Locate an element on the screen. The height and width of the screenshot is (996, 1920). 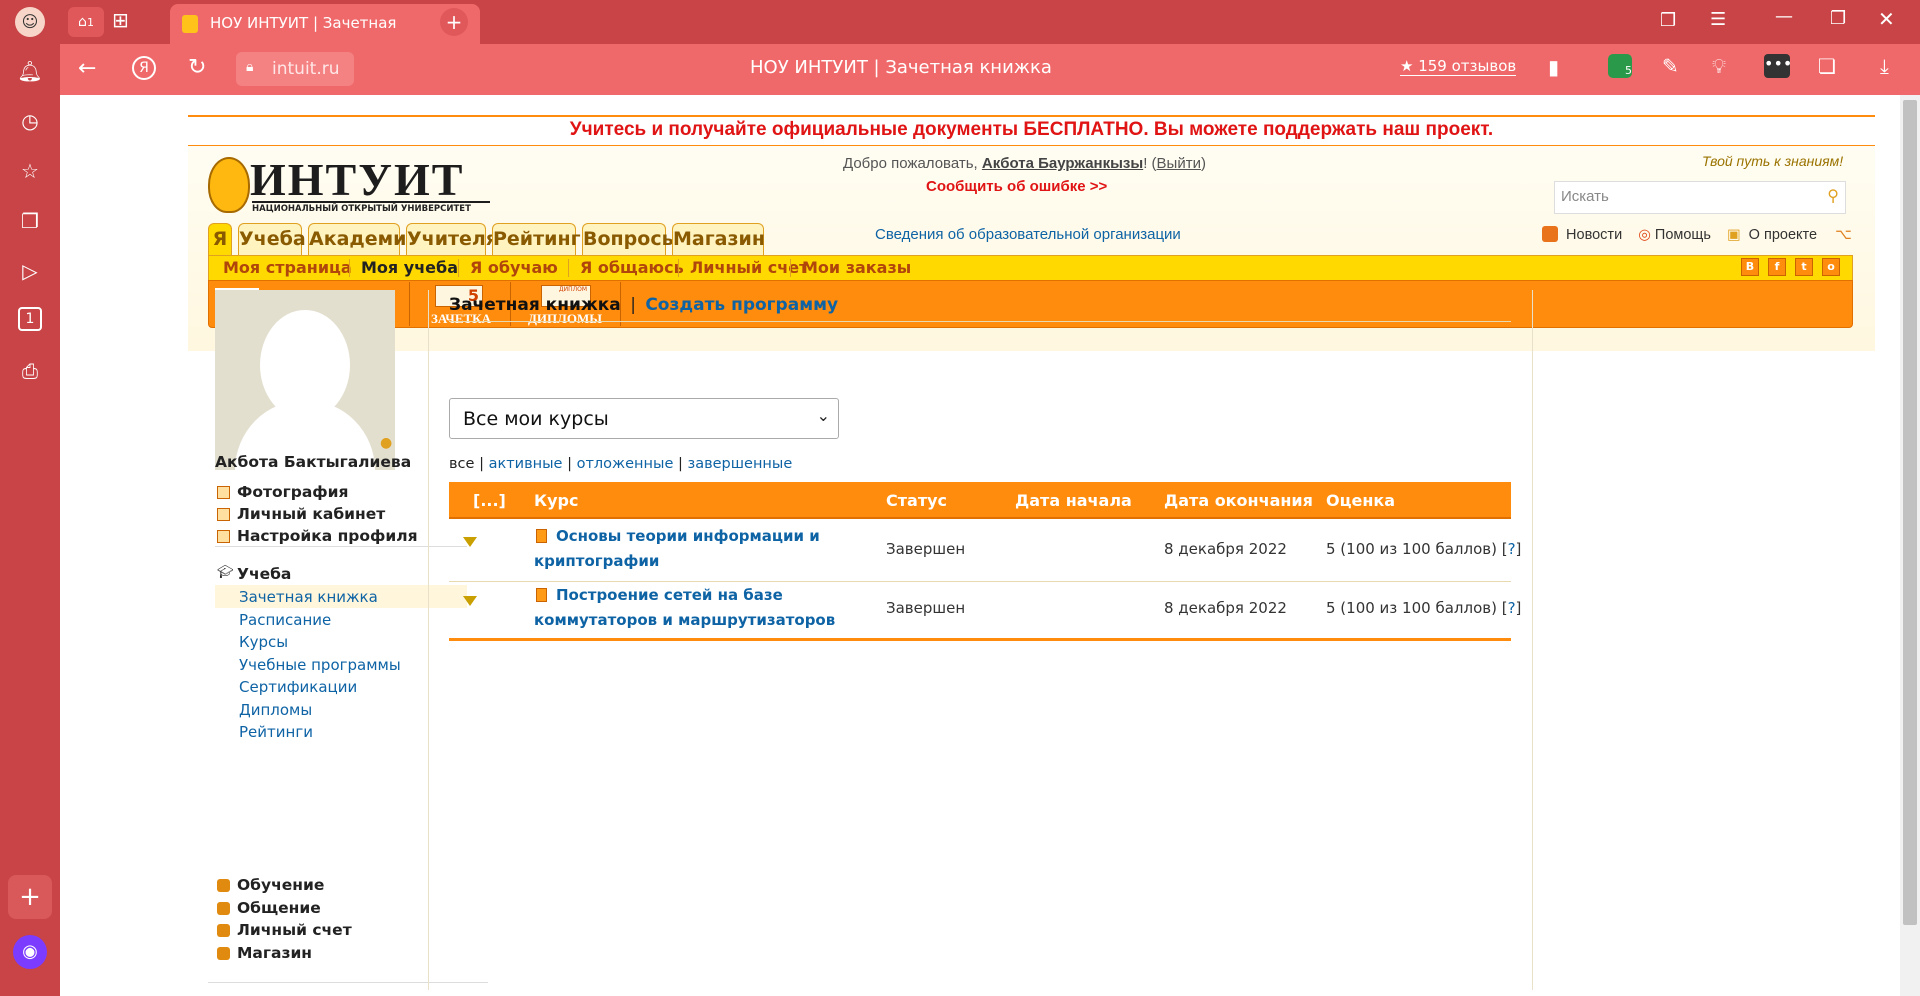
nav-tab-7: Магазин is located at coordinates (718, 239).